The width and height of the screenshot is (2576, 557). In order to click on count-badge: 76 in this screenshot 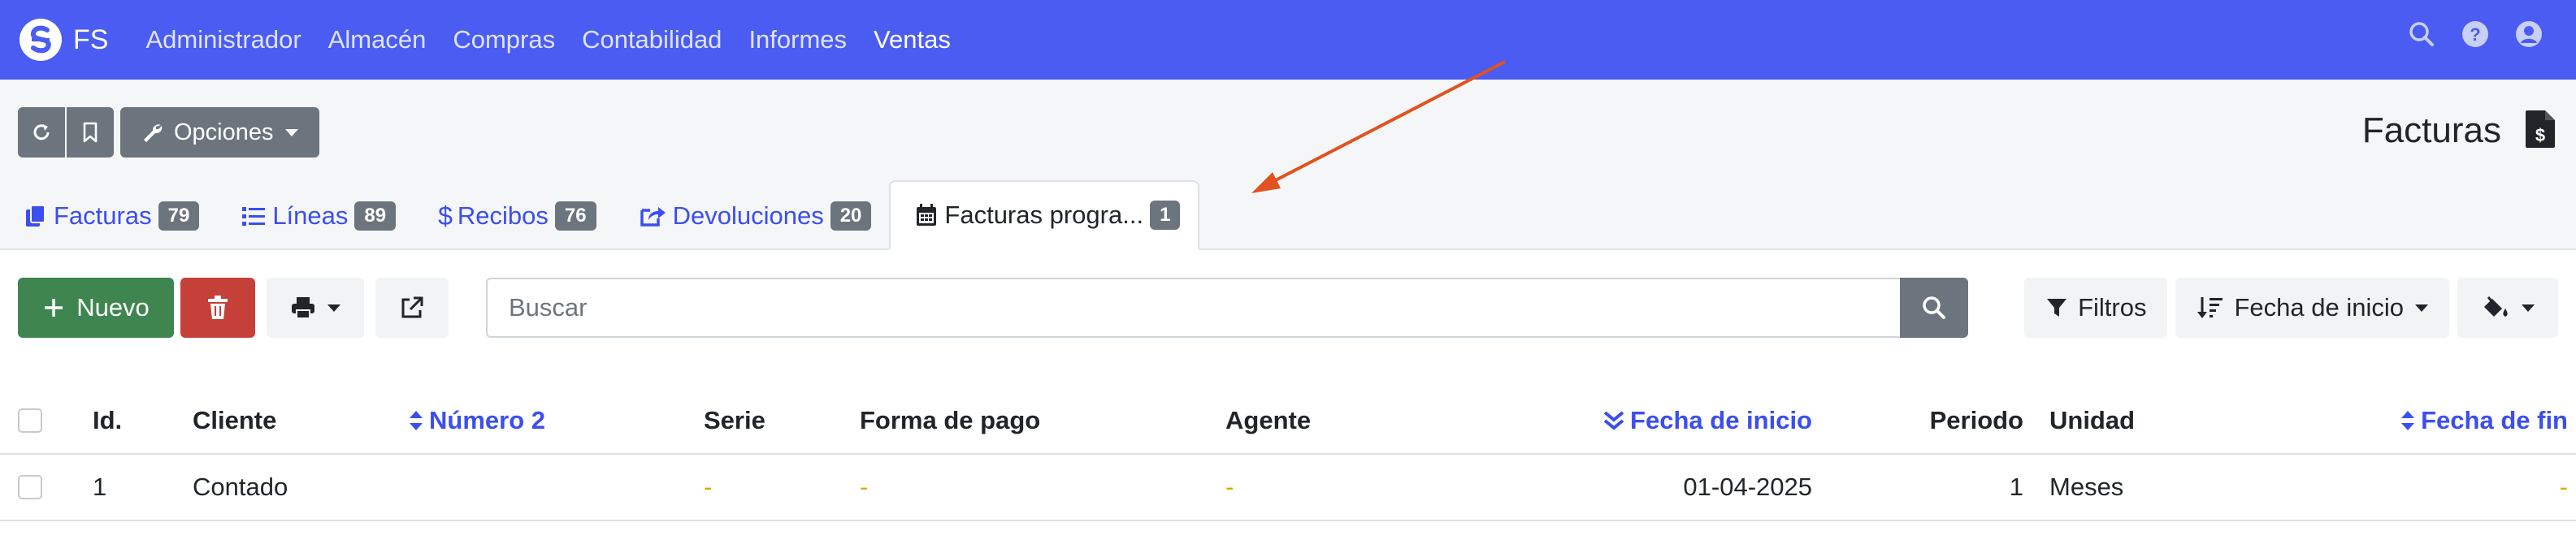, I will do `click(575, 216)`.